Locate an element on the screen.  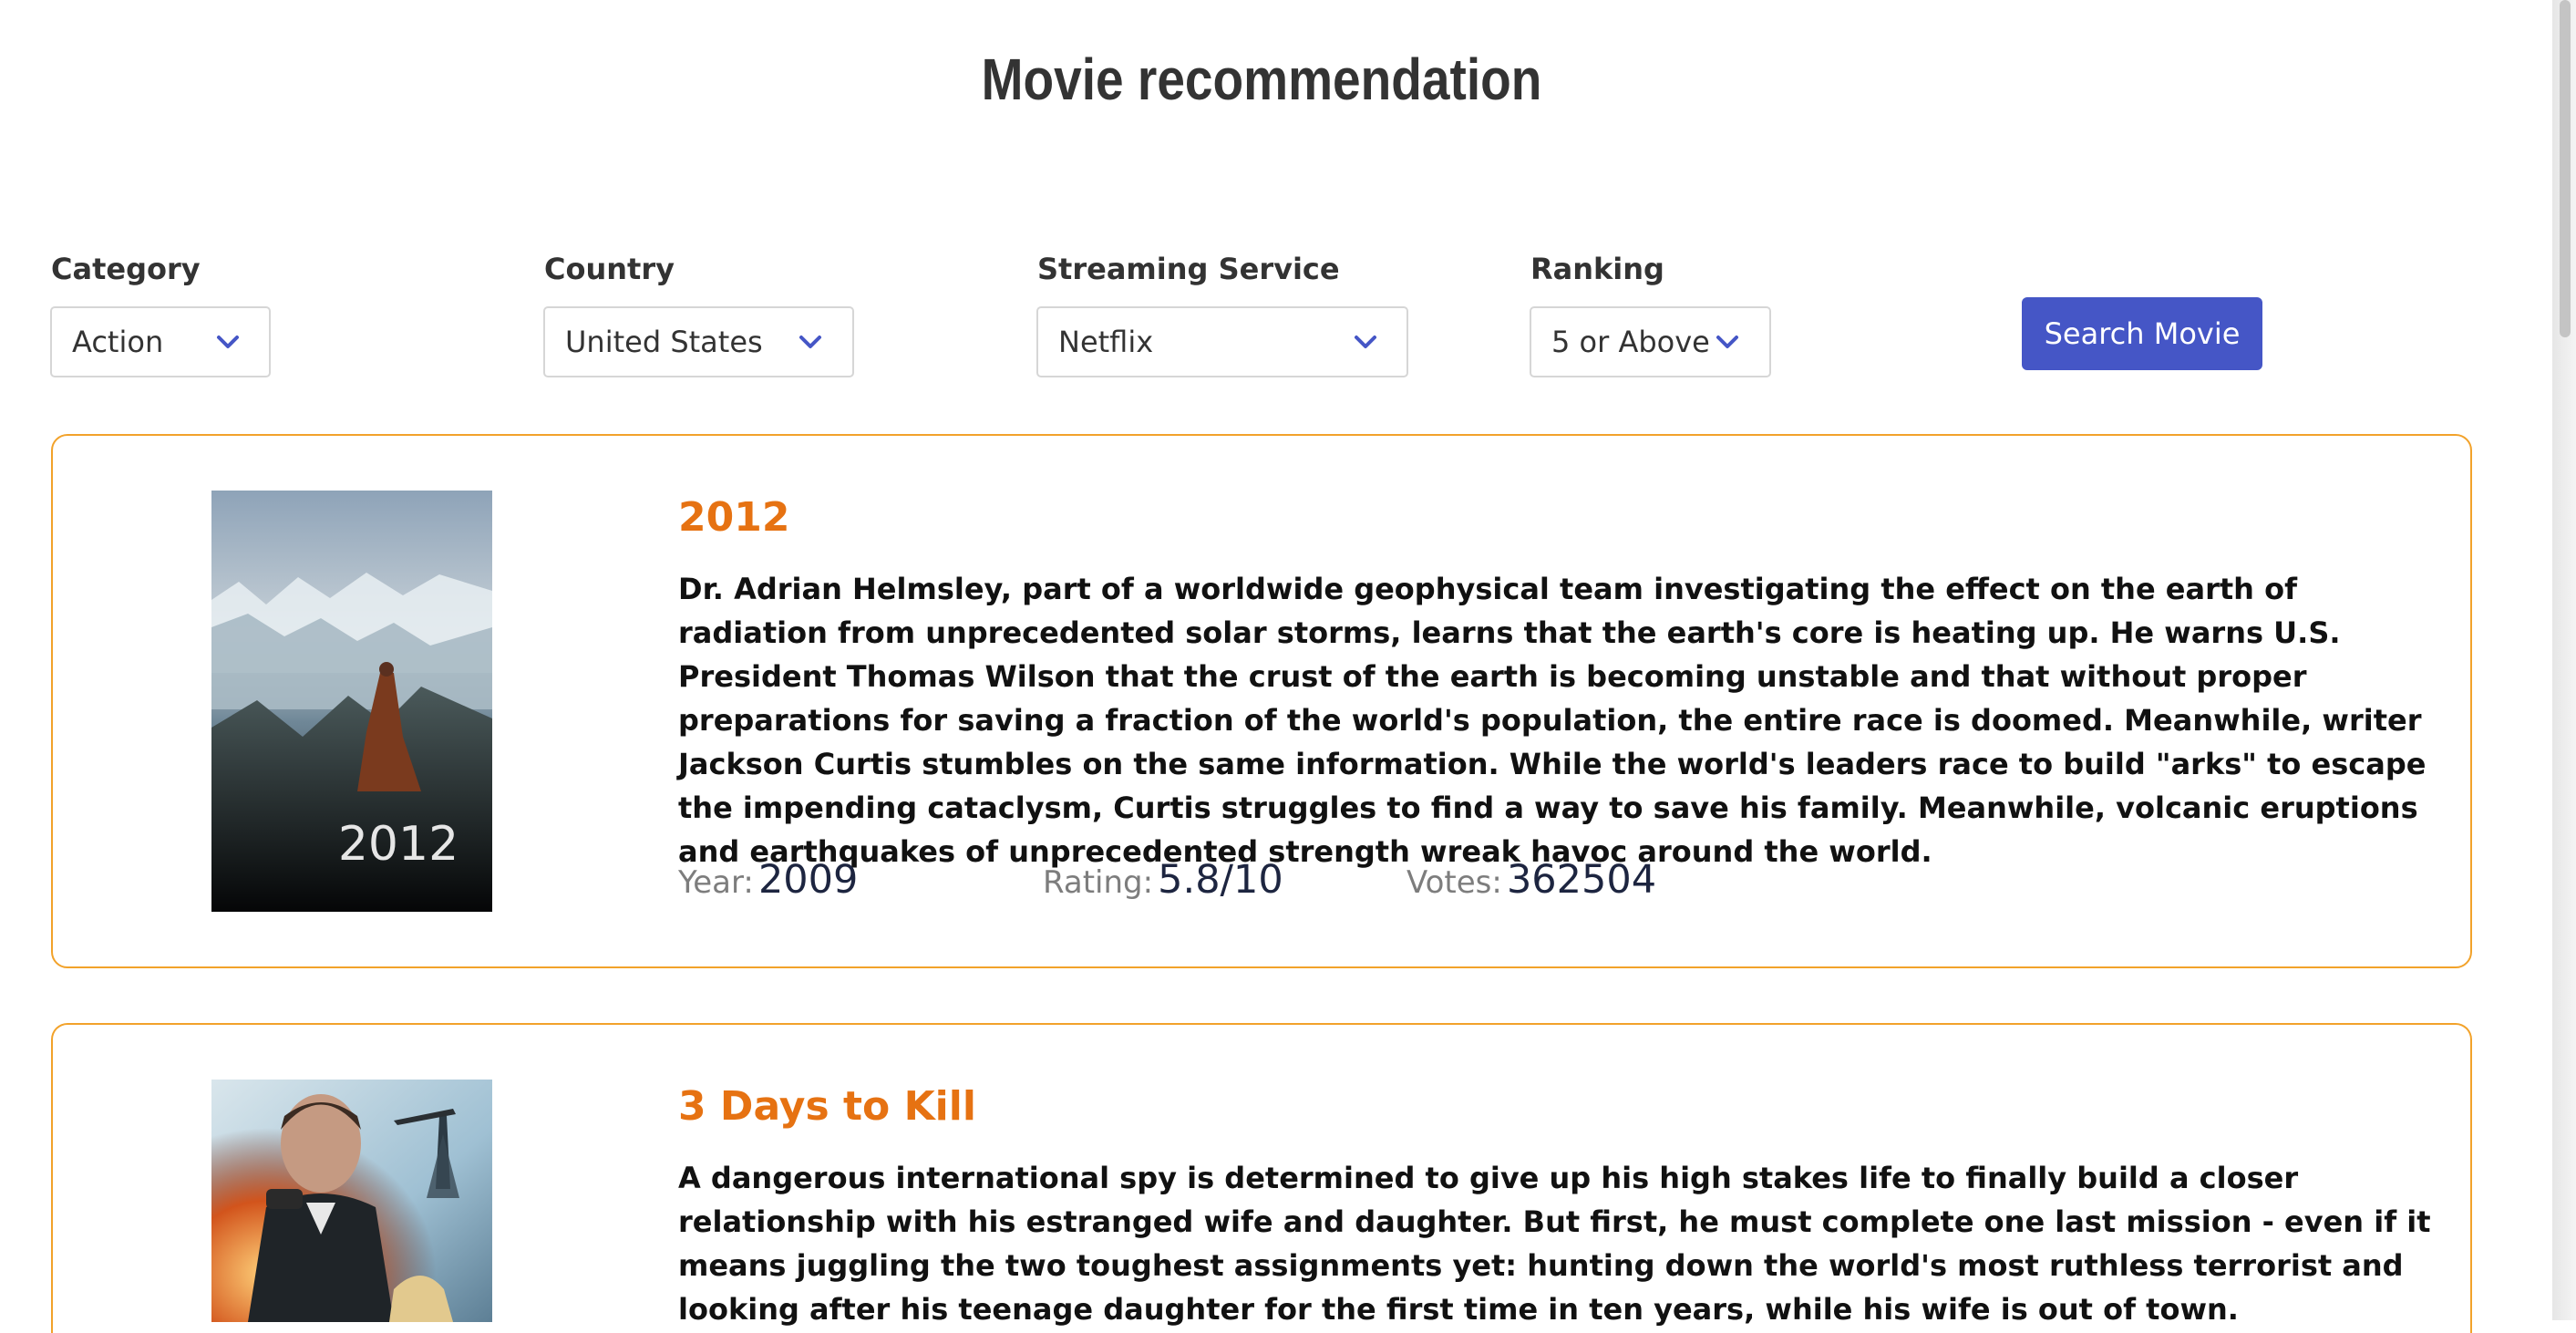
ranking-select-value: 5 or Above is located at coordinates (1630, 342).